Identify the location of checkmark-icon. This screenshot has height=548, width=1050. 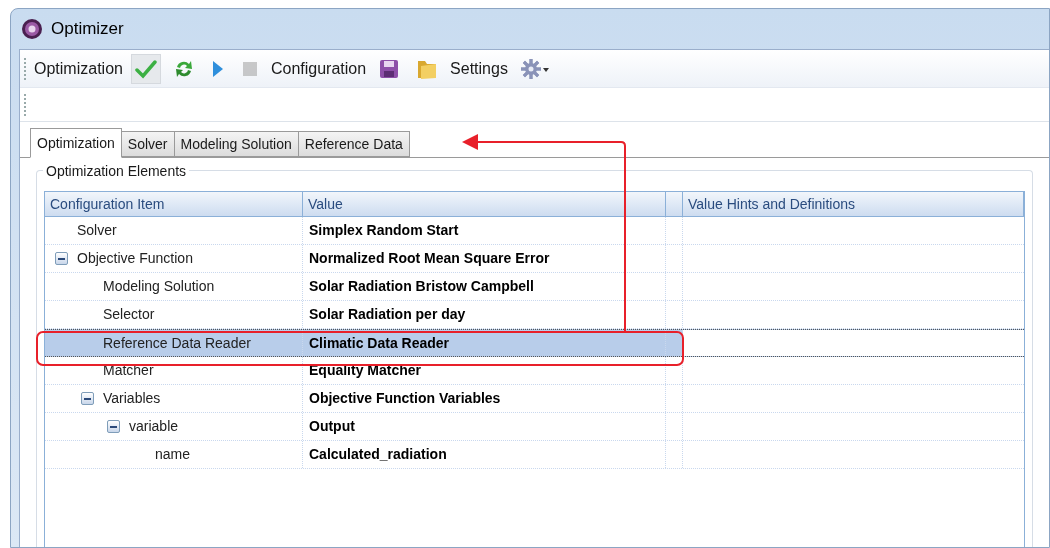
(145, 68).